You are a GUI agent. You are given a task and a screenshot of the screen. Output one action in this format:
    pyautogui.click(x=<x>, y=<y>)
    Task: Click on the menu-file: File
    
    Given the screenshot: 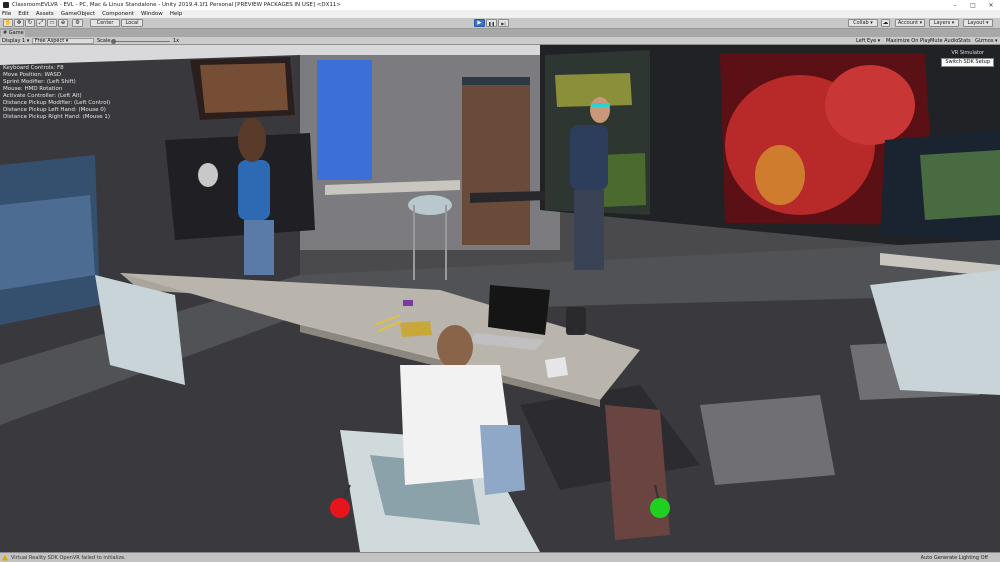 What is the action you would take?
    pyautogui.click(x=6, y=14)
    